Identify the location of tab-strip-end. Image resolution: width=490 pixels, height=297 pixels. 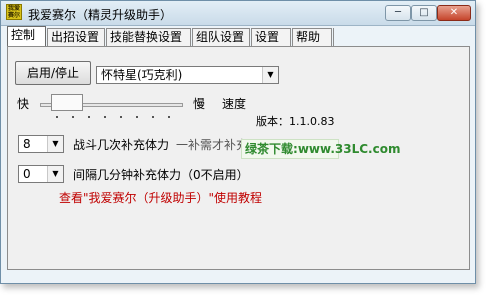
(334, 37).